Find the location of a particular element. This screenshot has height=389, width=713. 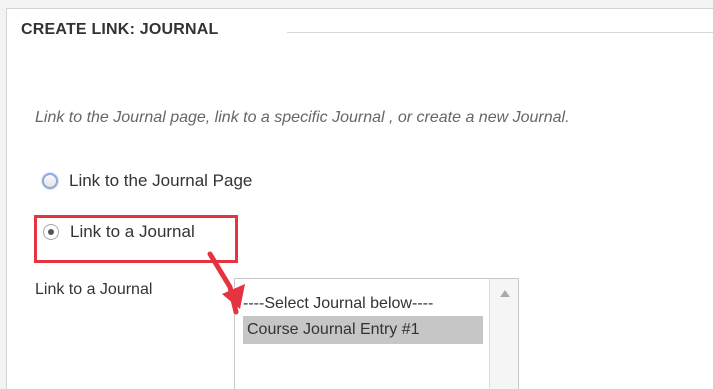

section-title: CREATE LINK: JOURNAL is located at coordinates (120, 29).